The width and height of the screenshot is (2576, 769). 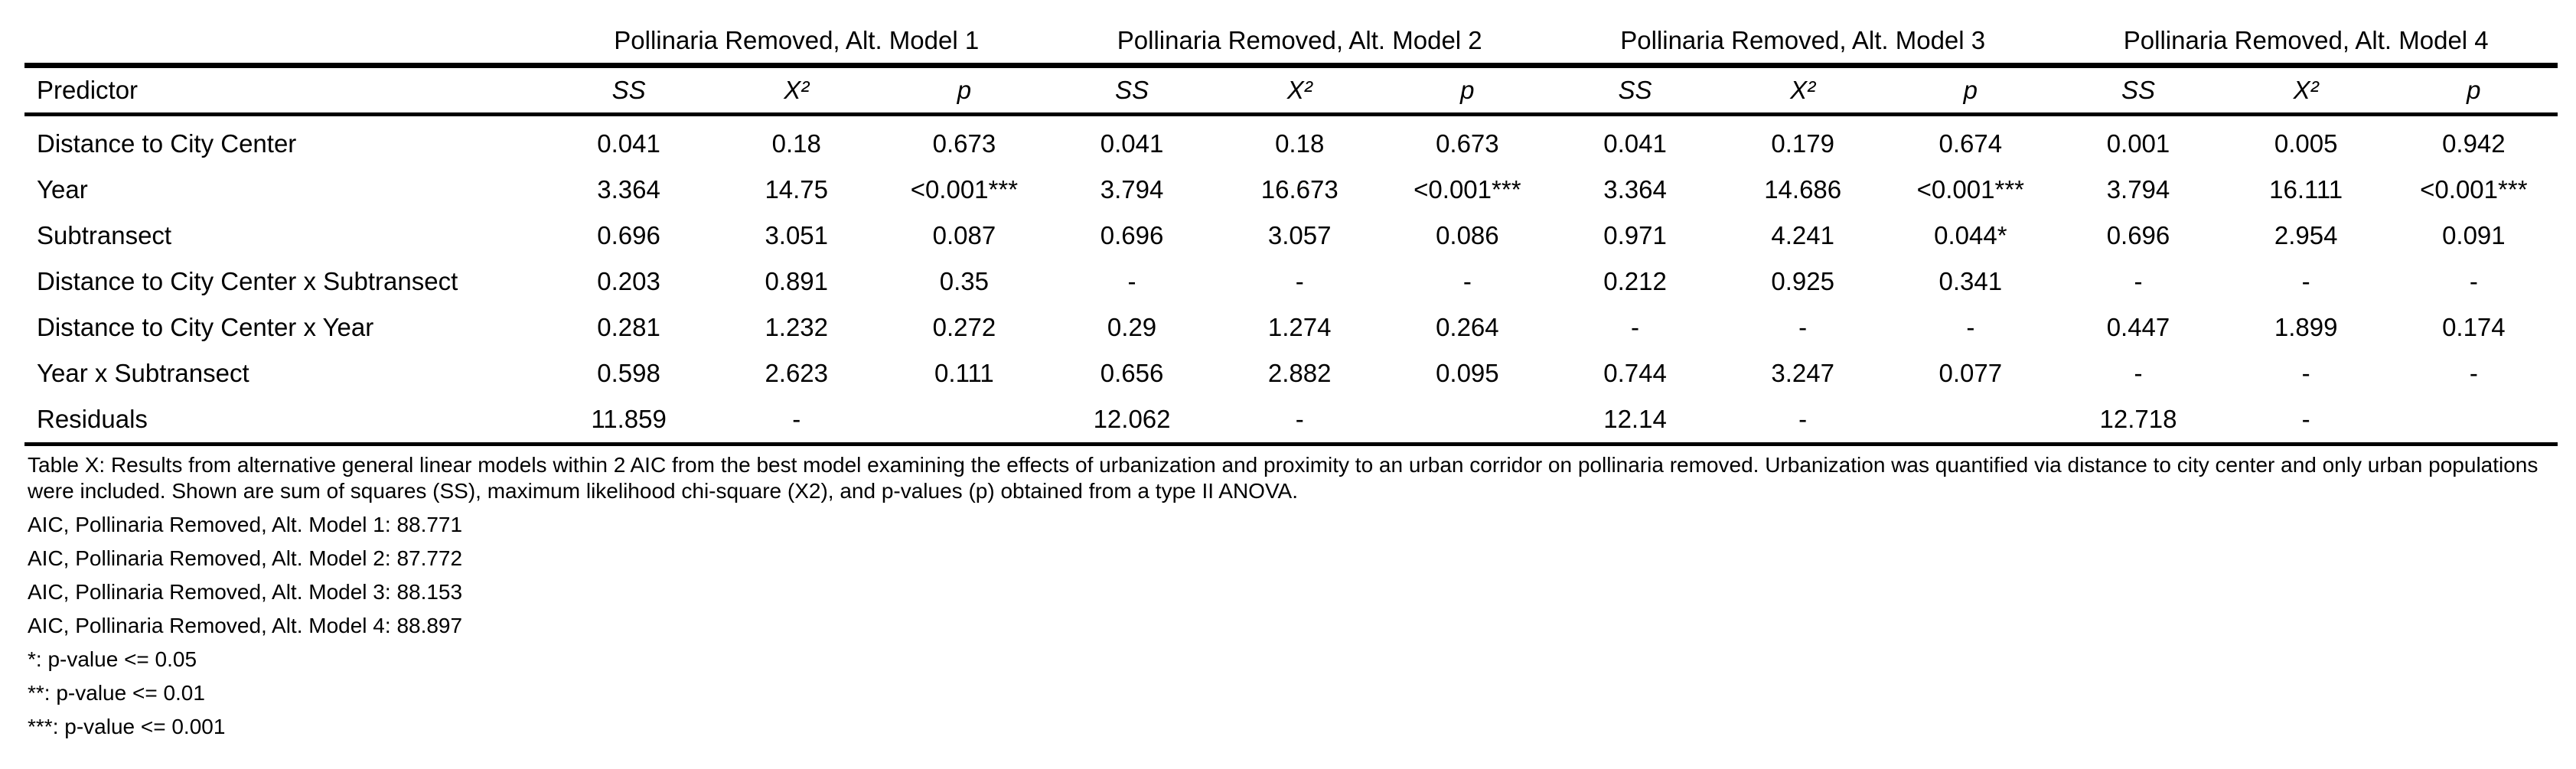 What do you see at coordinates (2306, 143) in the screenshot?
I see `chi-square-value-cell: 0.005` at bounding box center [2306, 143].